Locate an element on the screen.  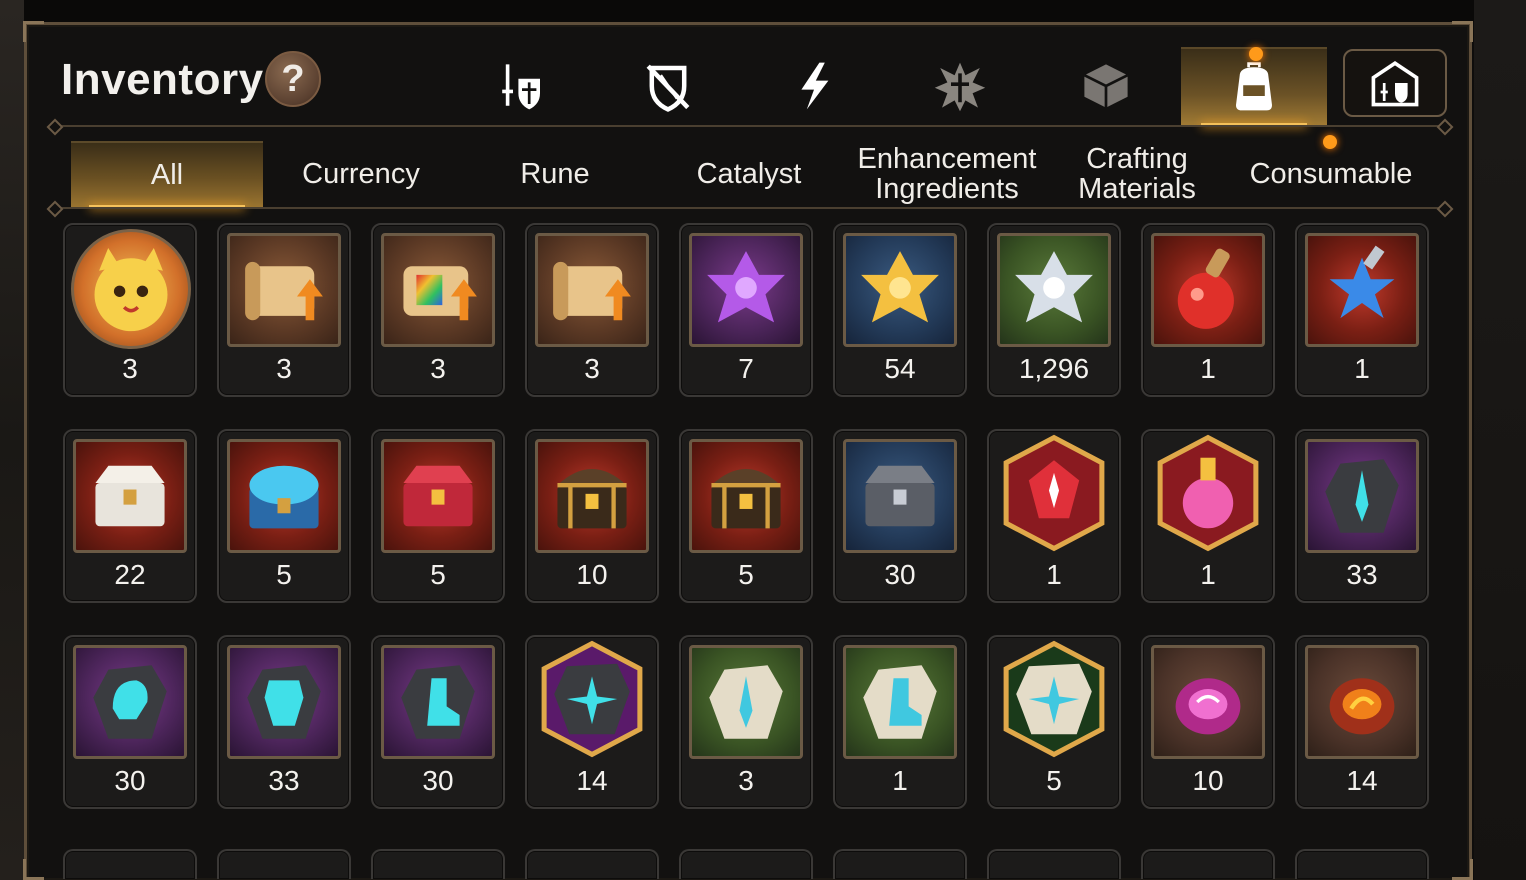
tab-consumable: Consumable is located at coordinates (1331, 174).